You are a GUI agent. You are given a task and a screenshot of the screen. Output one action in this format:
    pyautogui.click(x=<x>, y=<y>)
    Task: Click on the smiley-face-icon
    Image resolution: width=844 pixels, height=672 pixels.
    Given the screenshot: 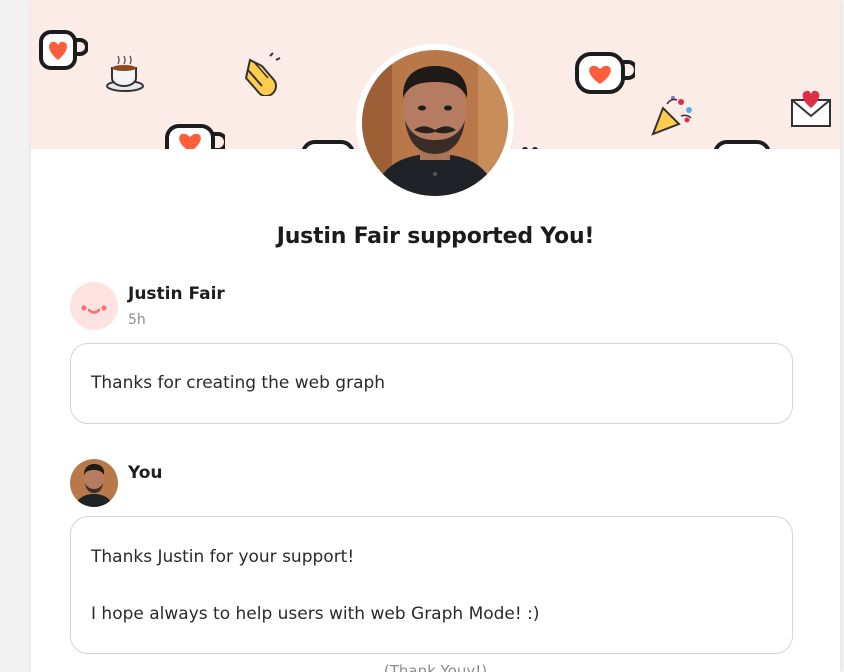 What is the action you would take?
    pyautogui.click(x=94, y=309)
    